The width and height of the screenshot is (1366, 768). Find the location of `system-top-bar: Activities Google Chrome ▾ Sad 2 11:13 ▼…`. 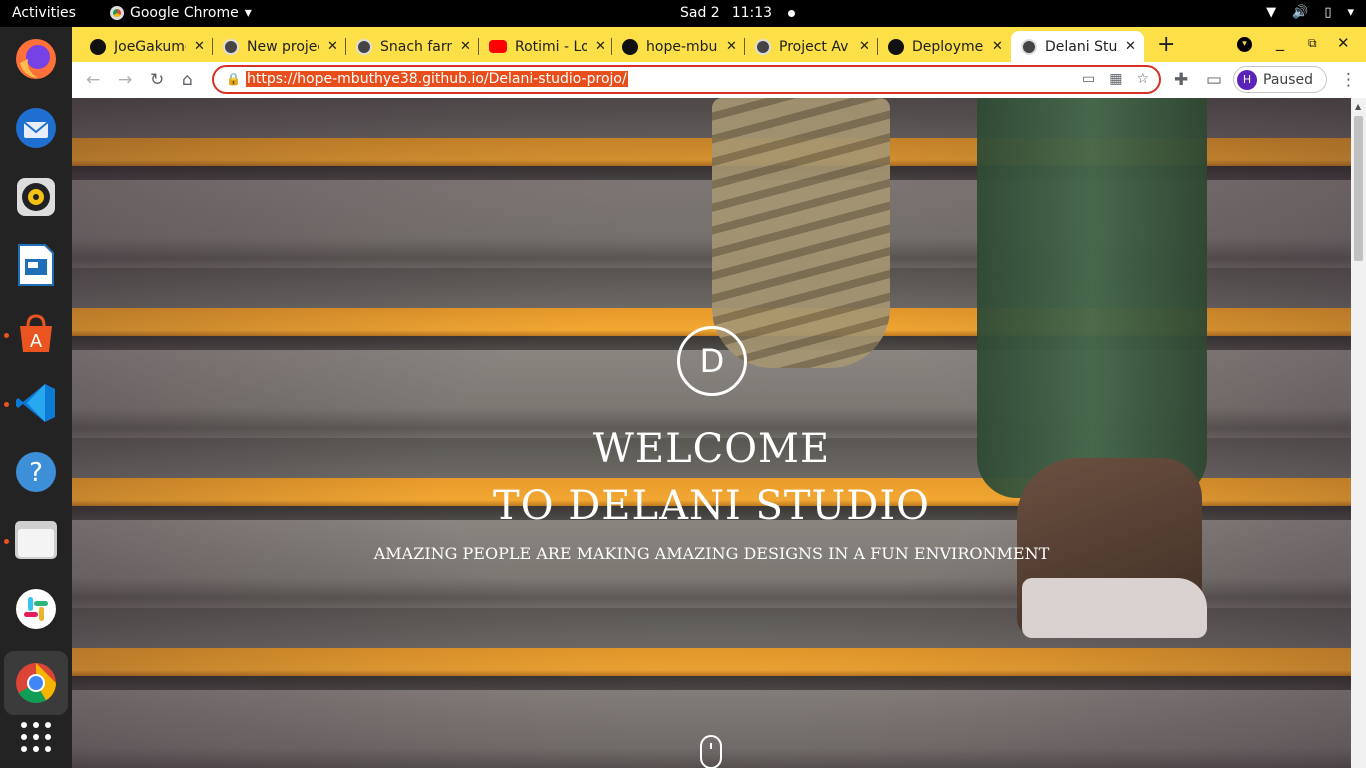

system-top-bar: Activities Google Chrome ▾ Sad 2 11:13 ▼… is located at coordinates (683, 13).